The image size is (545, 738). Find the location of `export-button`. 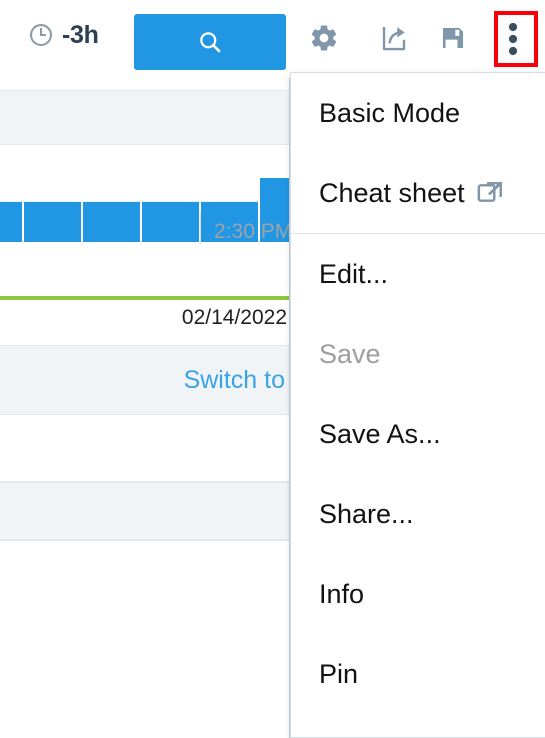

export-button is located at coordinates (394, 38).